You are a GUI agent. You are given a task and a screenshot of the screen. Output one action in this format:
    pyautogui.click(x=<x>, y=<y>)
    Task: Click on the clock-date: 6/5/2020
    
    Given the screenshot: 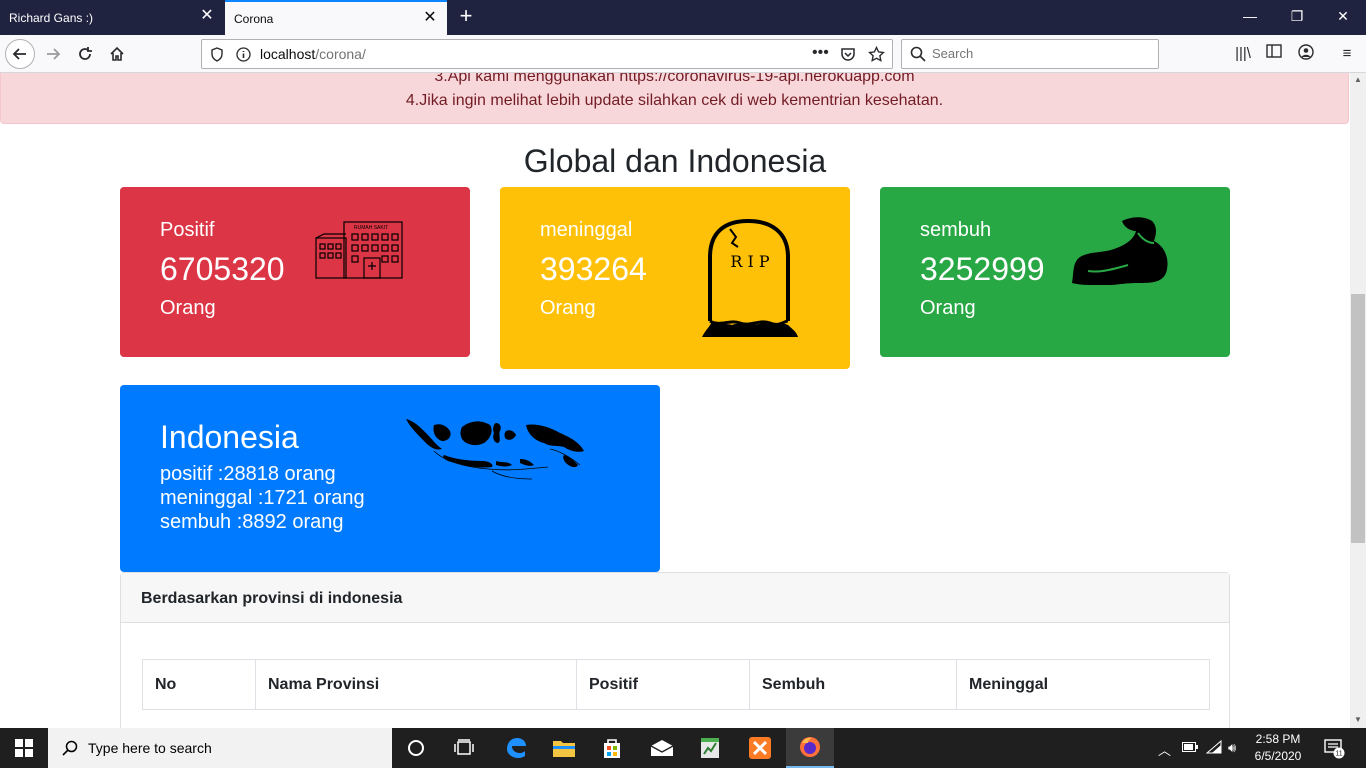 What is the action you would take?
    pyautogui.click(x=1278, y=756)
    